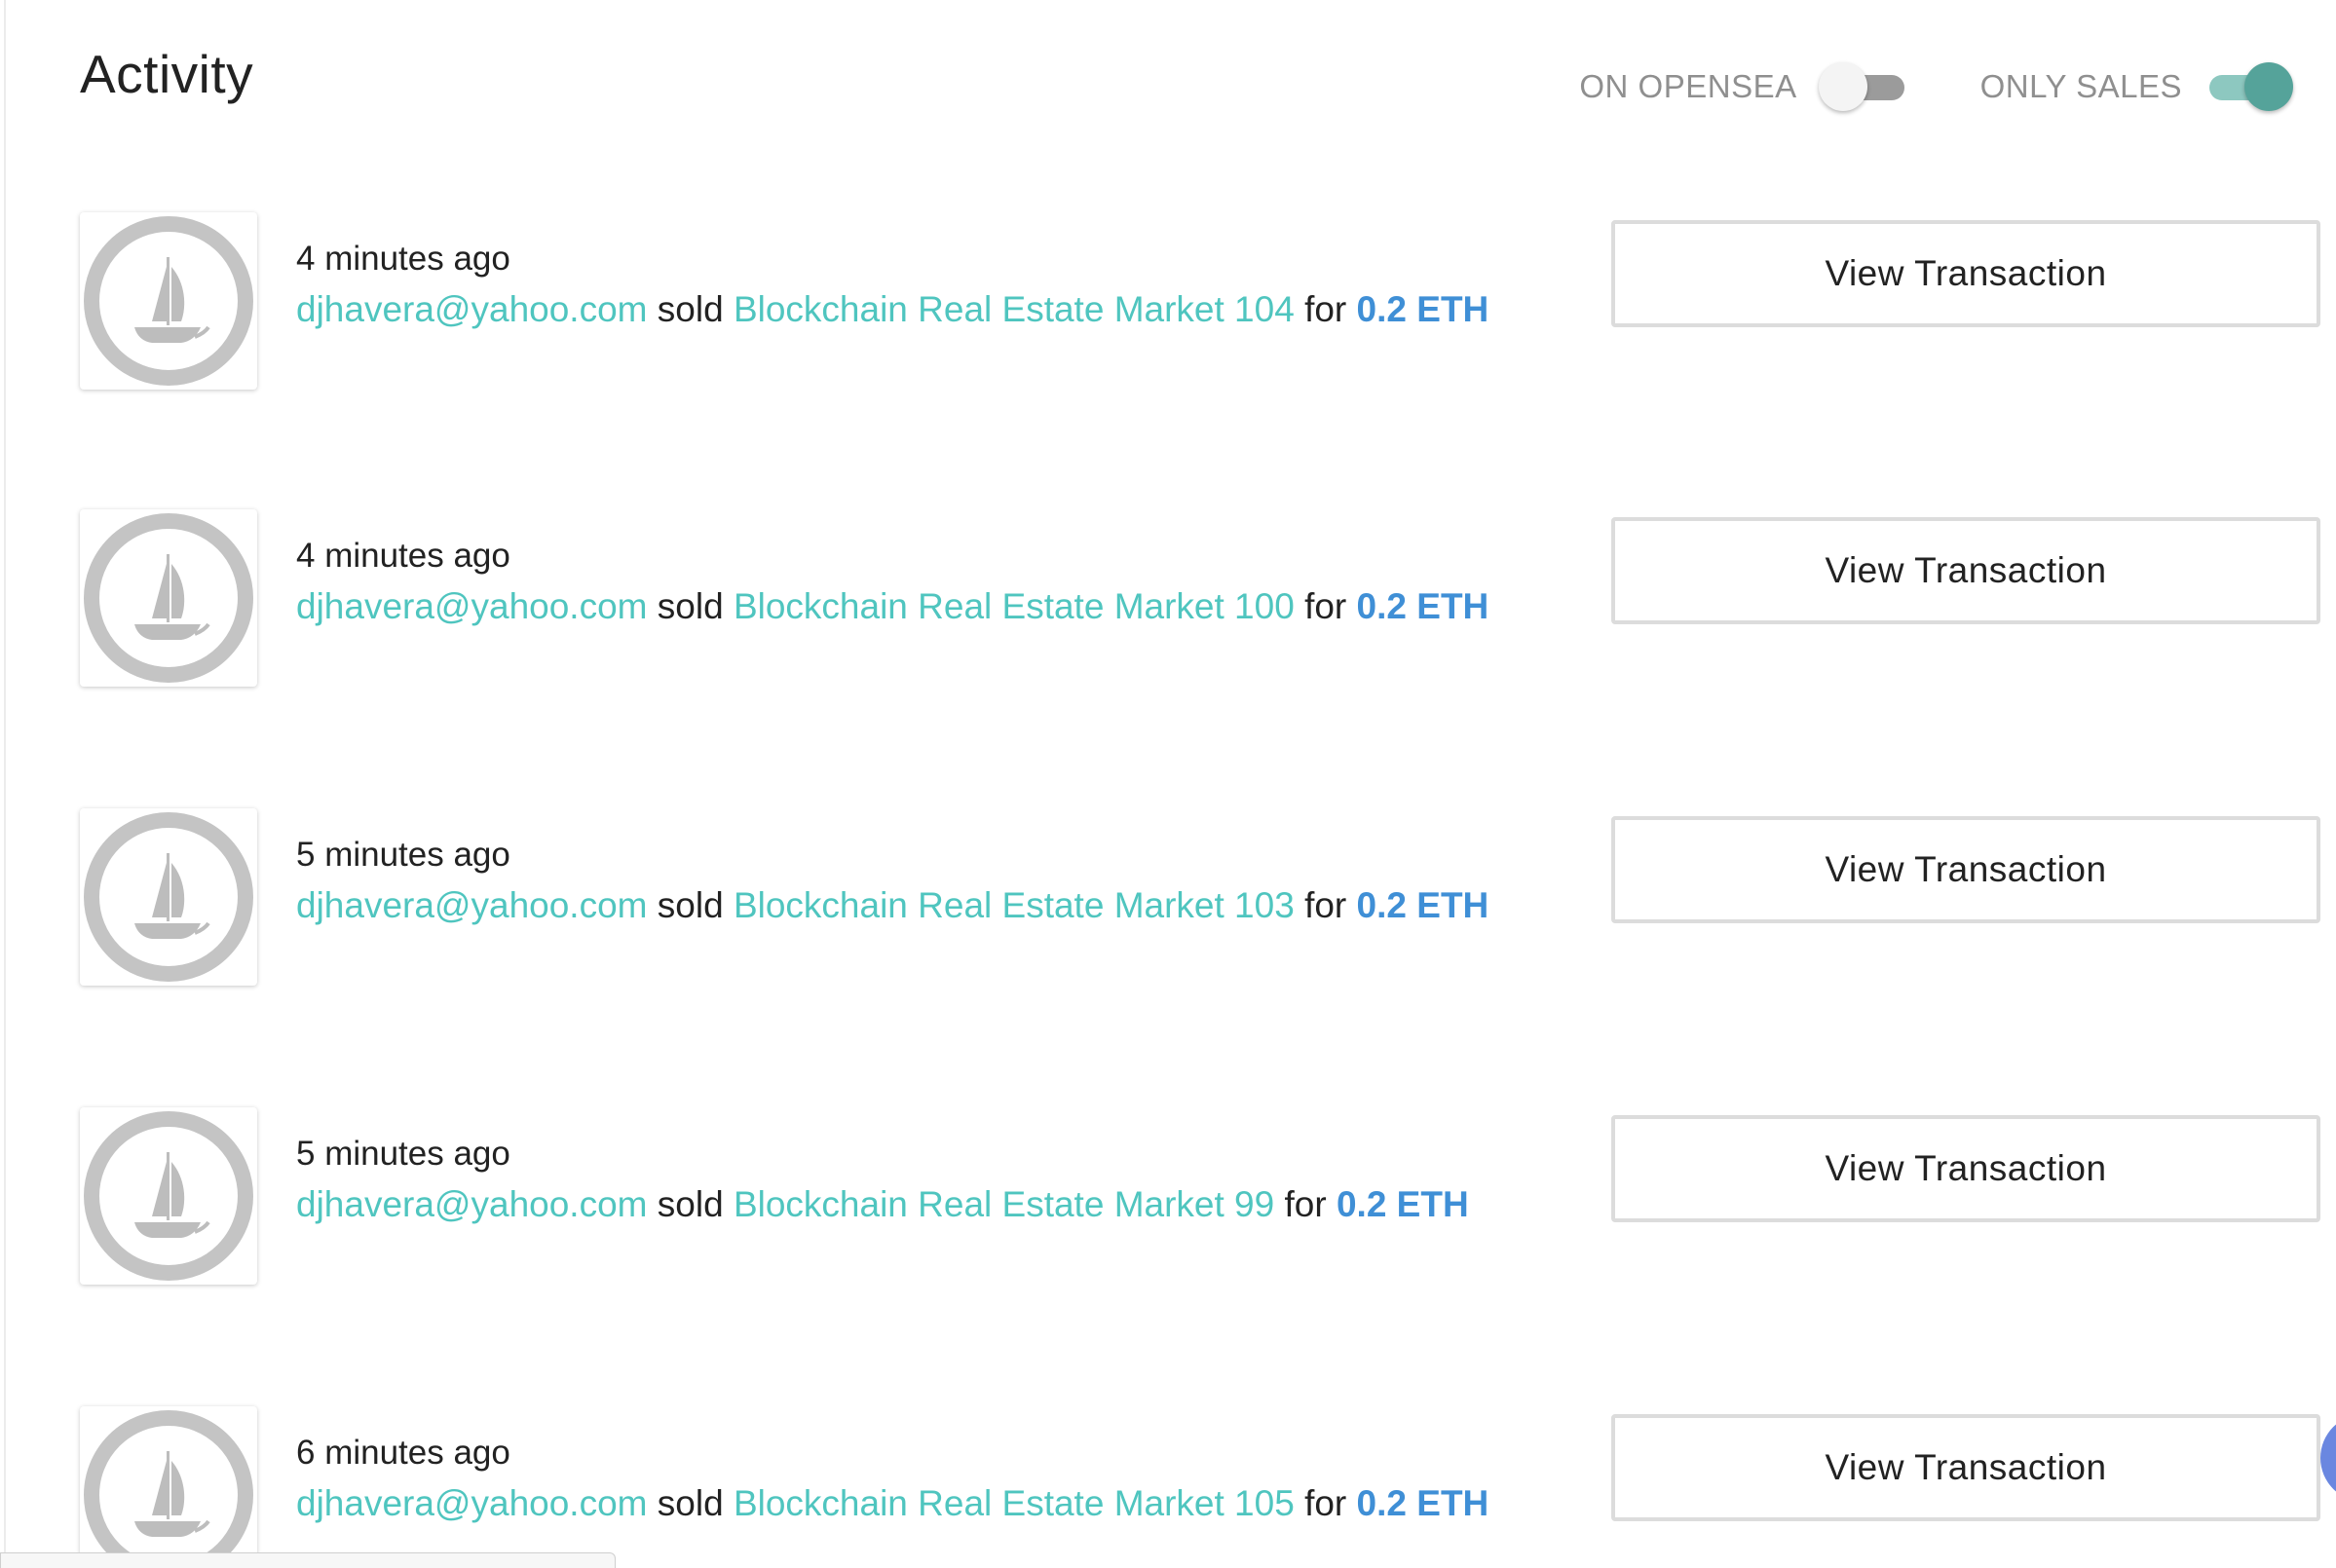 The width and height of the screenshot is (2336, 1568). I want to click on on-opensea-switch, so click(1863, 86).